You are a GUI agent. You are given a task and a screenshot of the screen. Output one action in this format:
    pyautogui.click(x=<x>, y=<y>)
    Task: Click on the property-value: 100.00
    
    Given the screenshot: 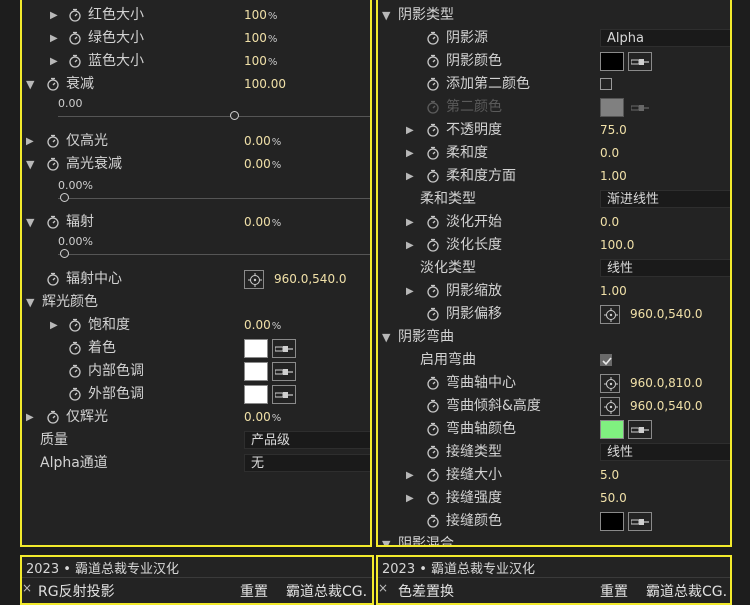 What is the action you would take?
    pyautogui.click(x=265, y=84)
    